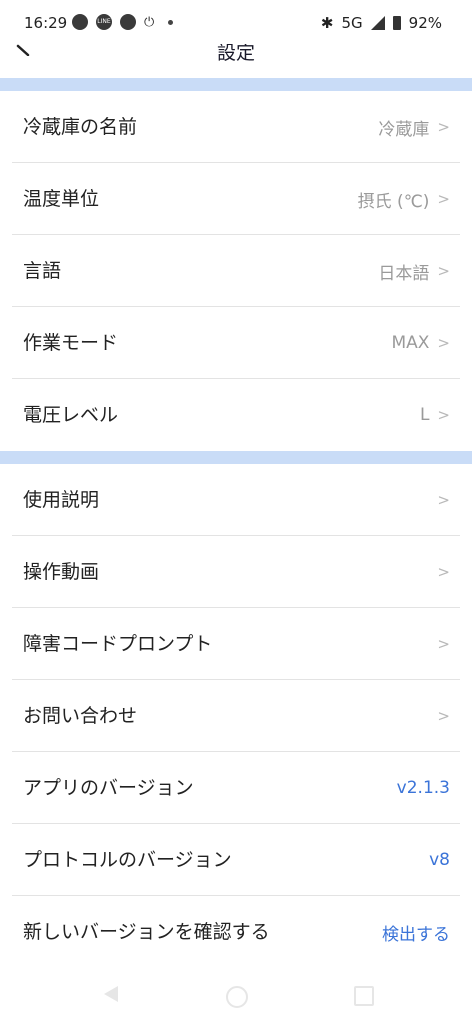 This screenshot has height=1024, width=472. I want to click on battery-icon, so click(396, 23).